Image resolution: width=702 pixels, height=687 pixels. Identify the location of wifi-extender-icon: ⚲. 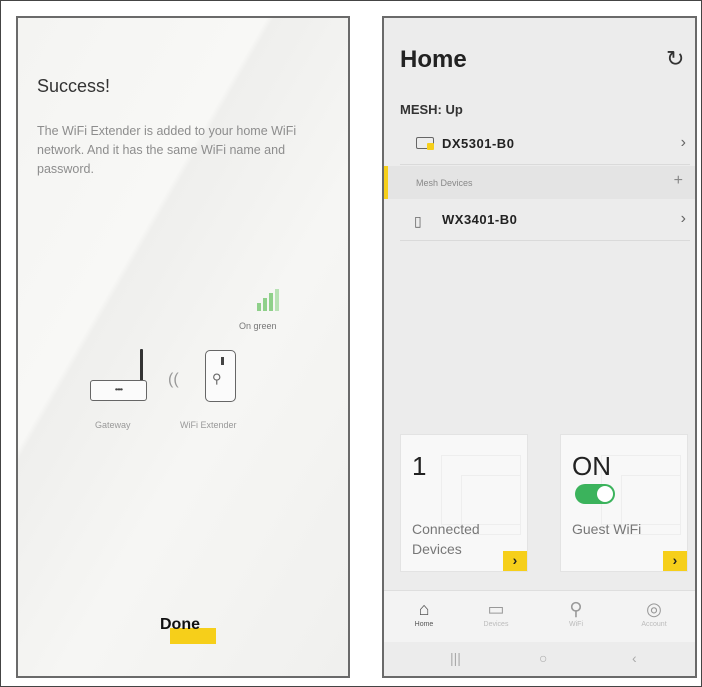
(220, 376).